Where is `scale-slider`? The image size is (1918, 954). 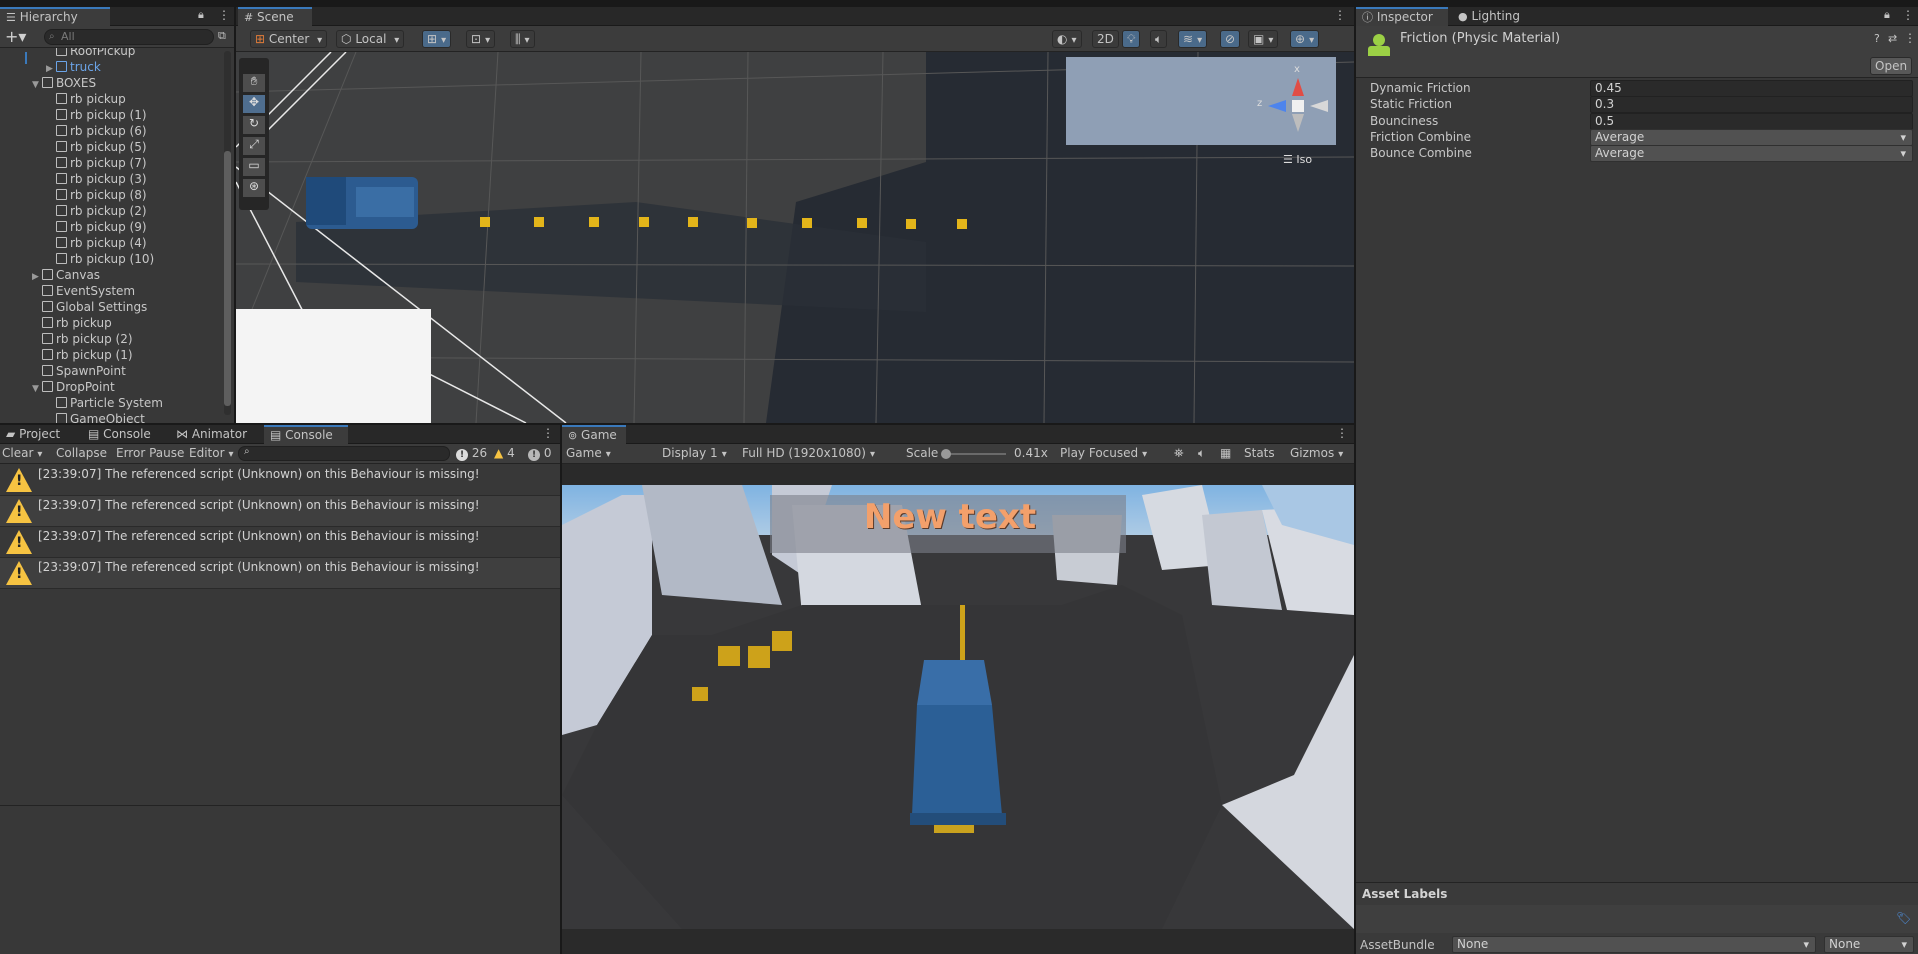
scale-slider is located at coordinates (973, 454).